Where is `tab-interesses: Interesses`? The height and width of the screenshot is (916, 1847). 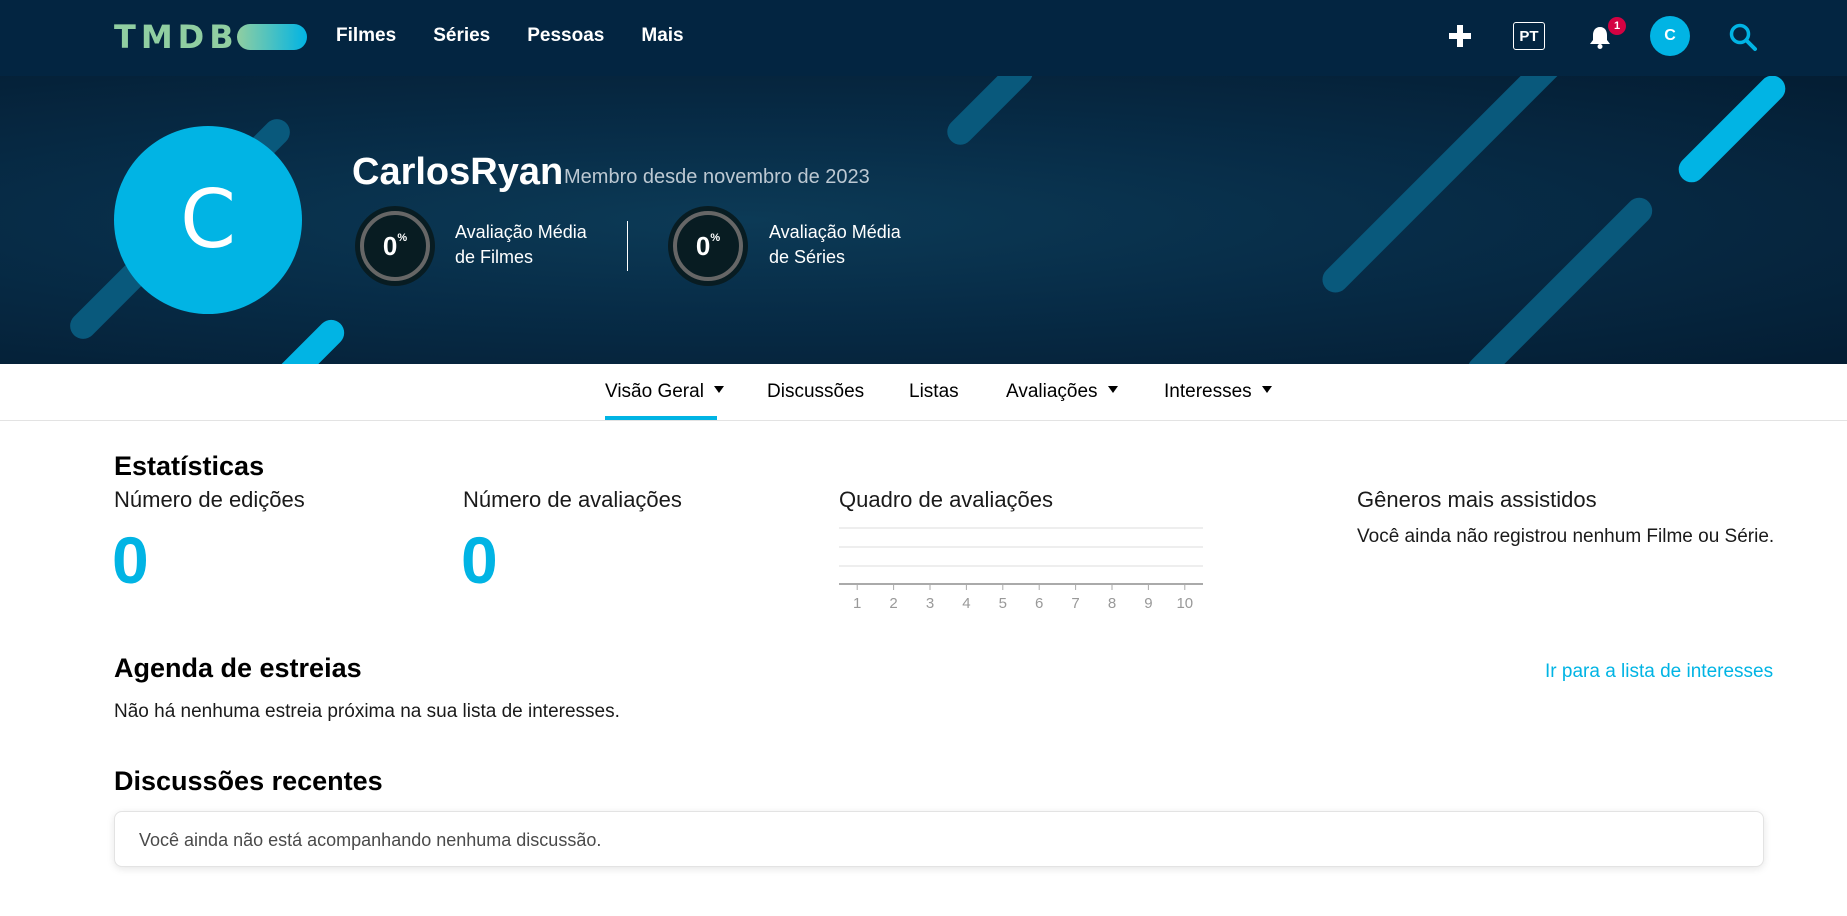
tab-interesses: Interesses is located at coordinates (1218, 392).